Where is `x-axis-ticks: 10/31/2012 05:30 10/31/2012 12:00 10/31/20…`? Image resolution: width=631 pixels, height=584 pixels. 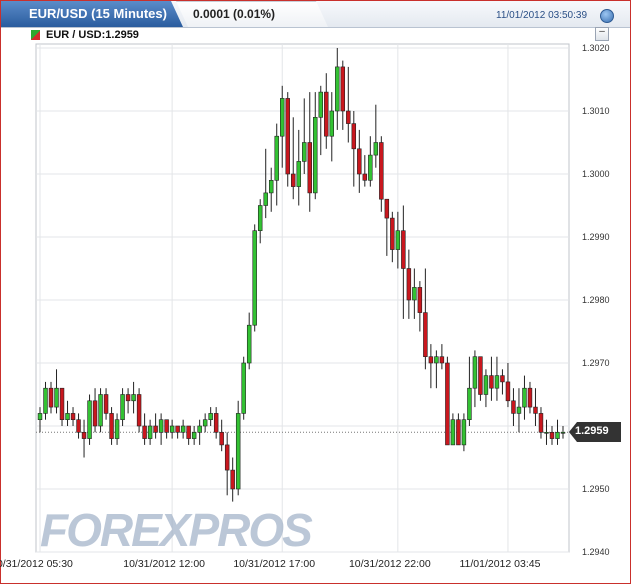 x-axis-ticks: 10/31/2012 05:30 10/31/2012 12:00 10/31/20… is located at coordinates (270, 564).